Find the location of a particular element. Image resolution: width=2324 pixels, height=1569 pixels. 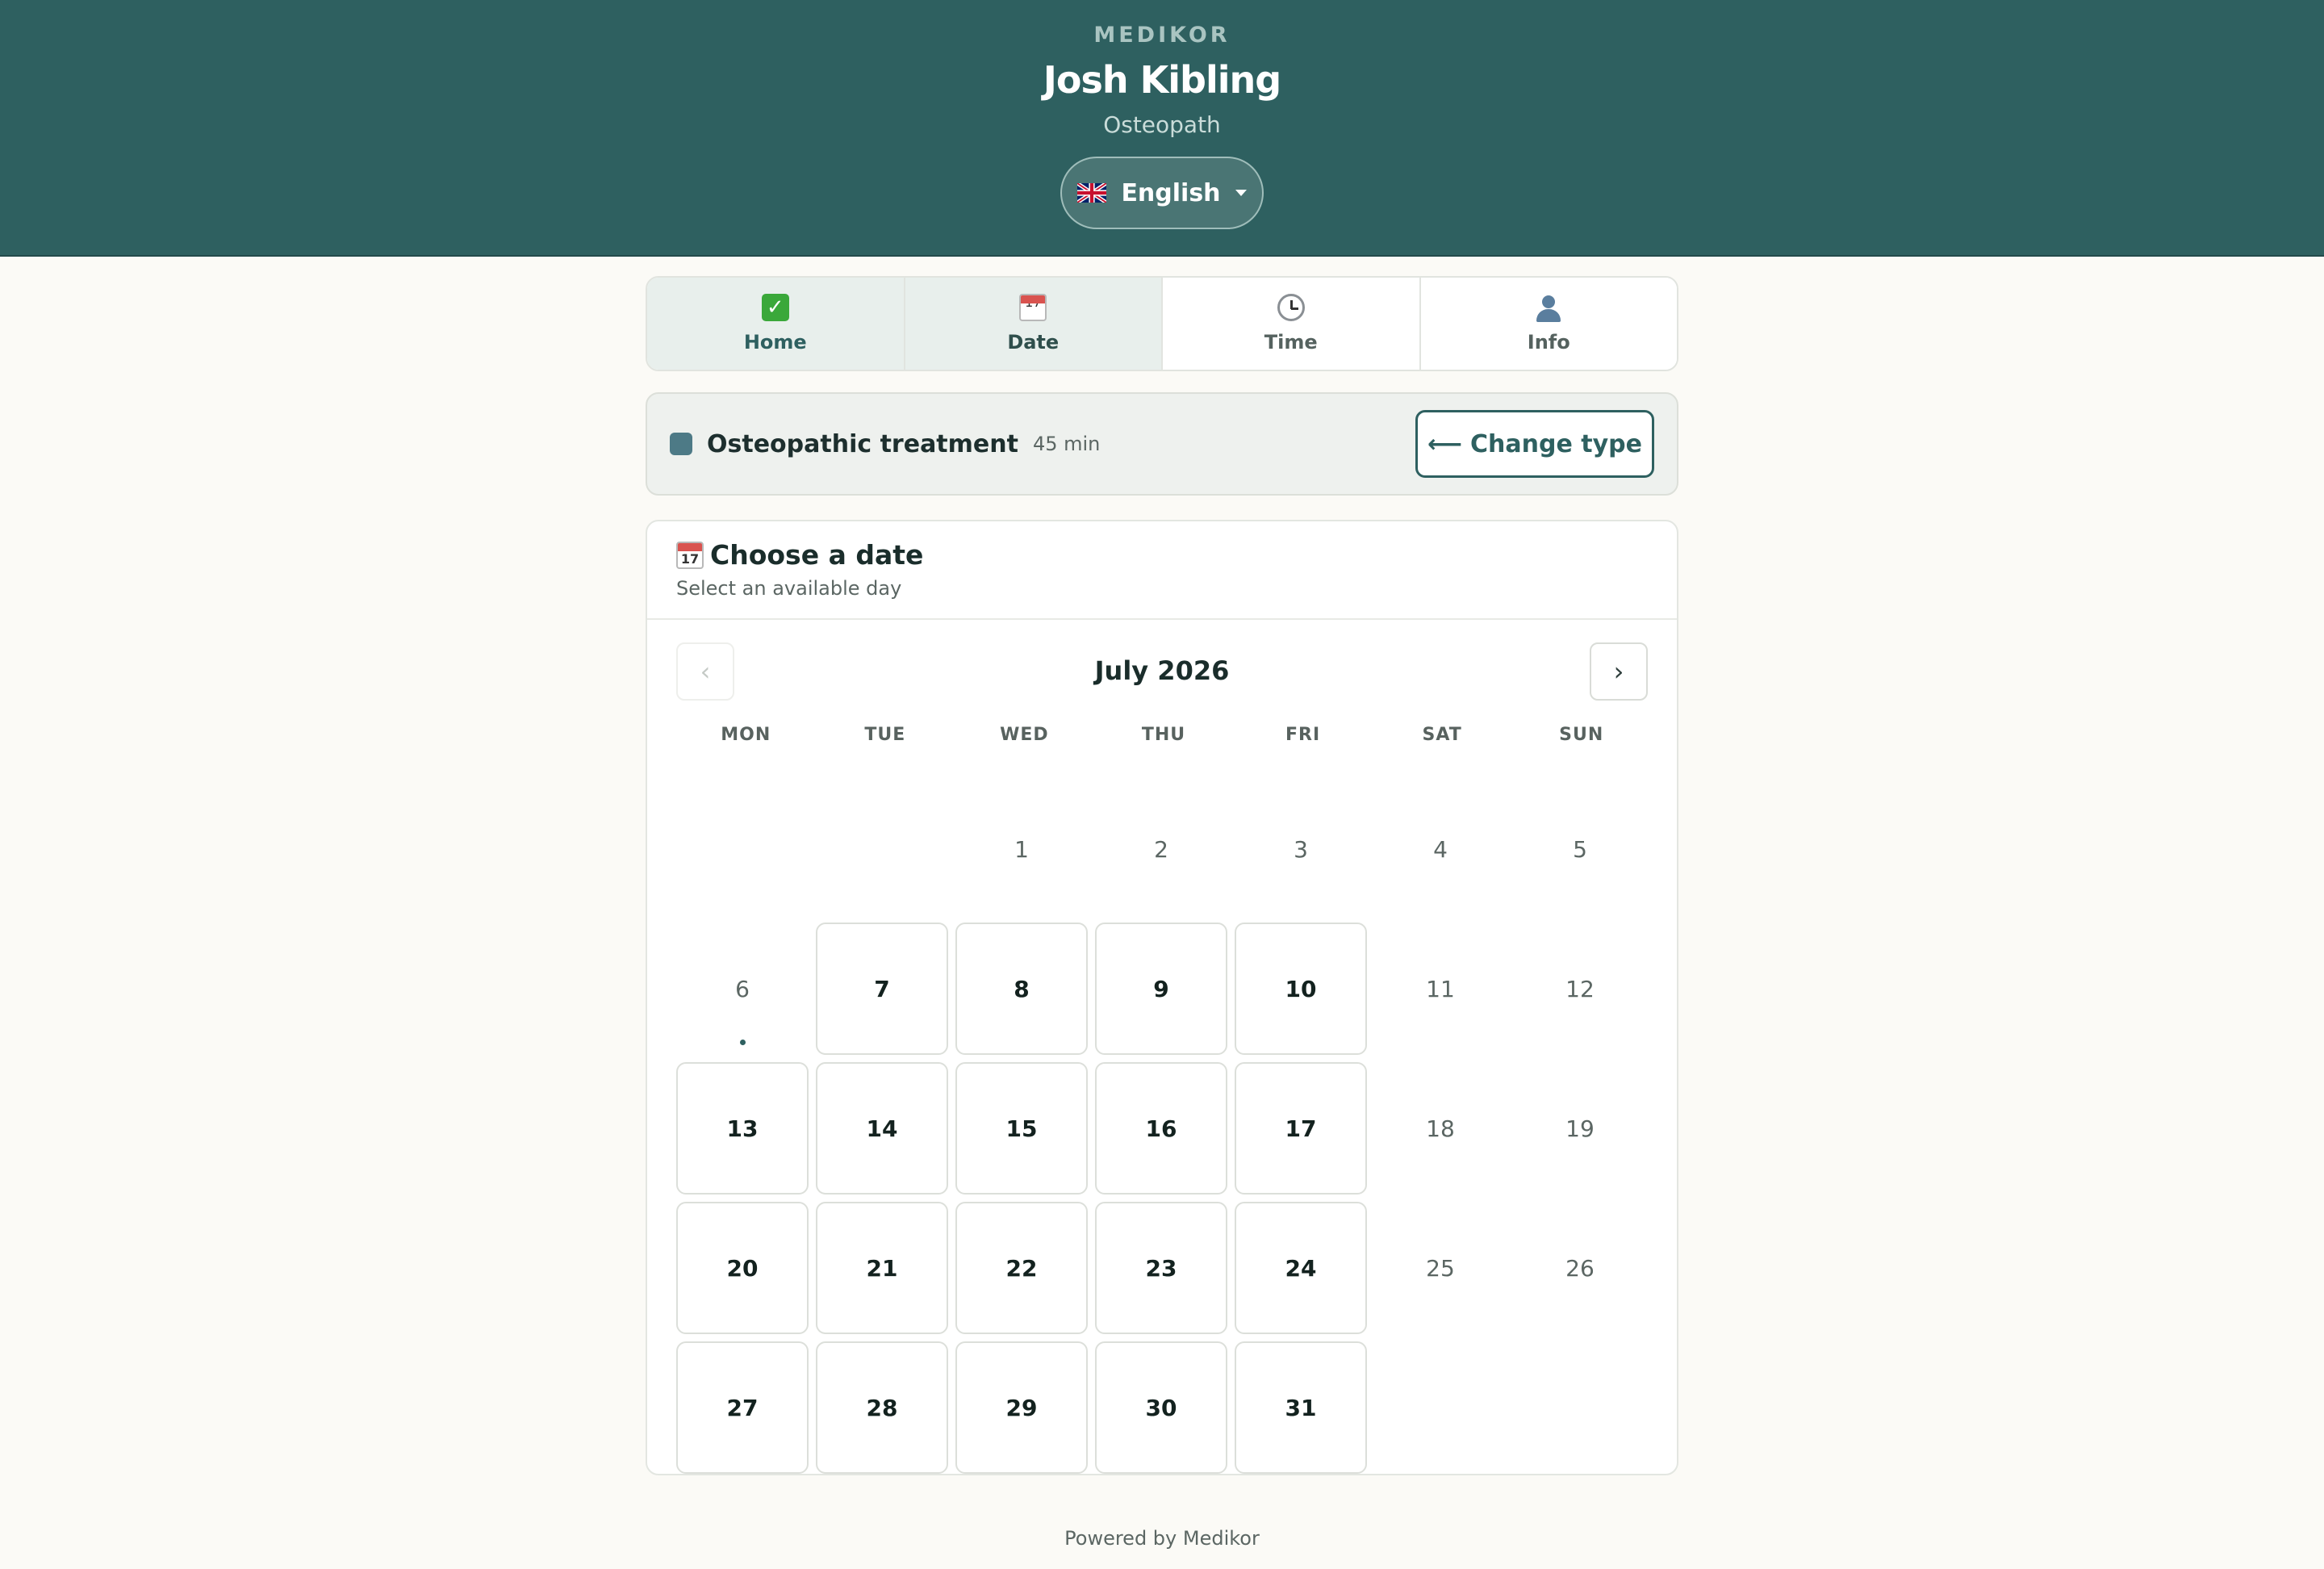

step-info: Info is located at coordinates (1548, 324).